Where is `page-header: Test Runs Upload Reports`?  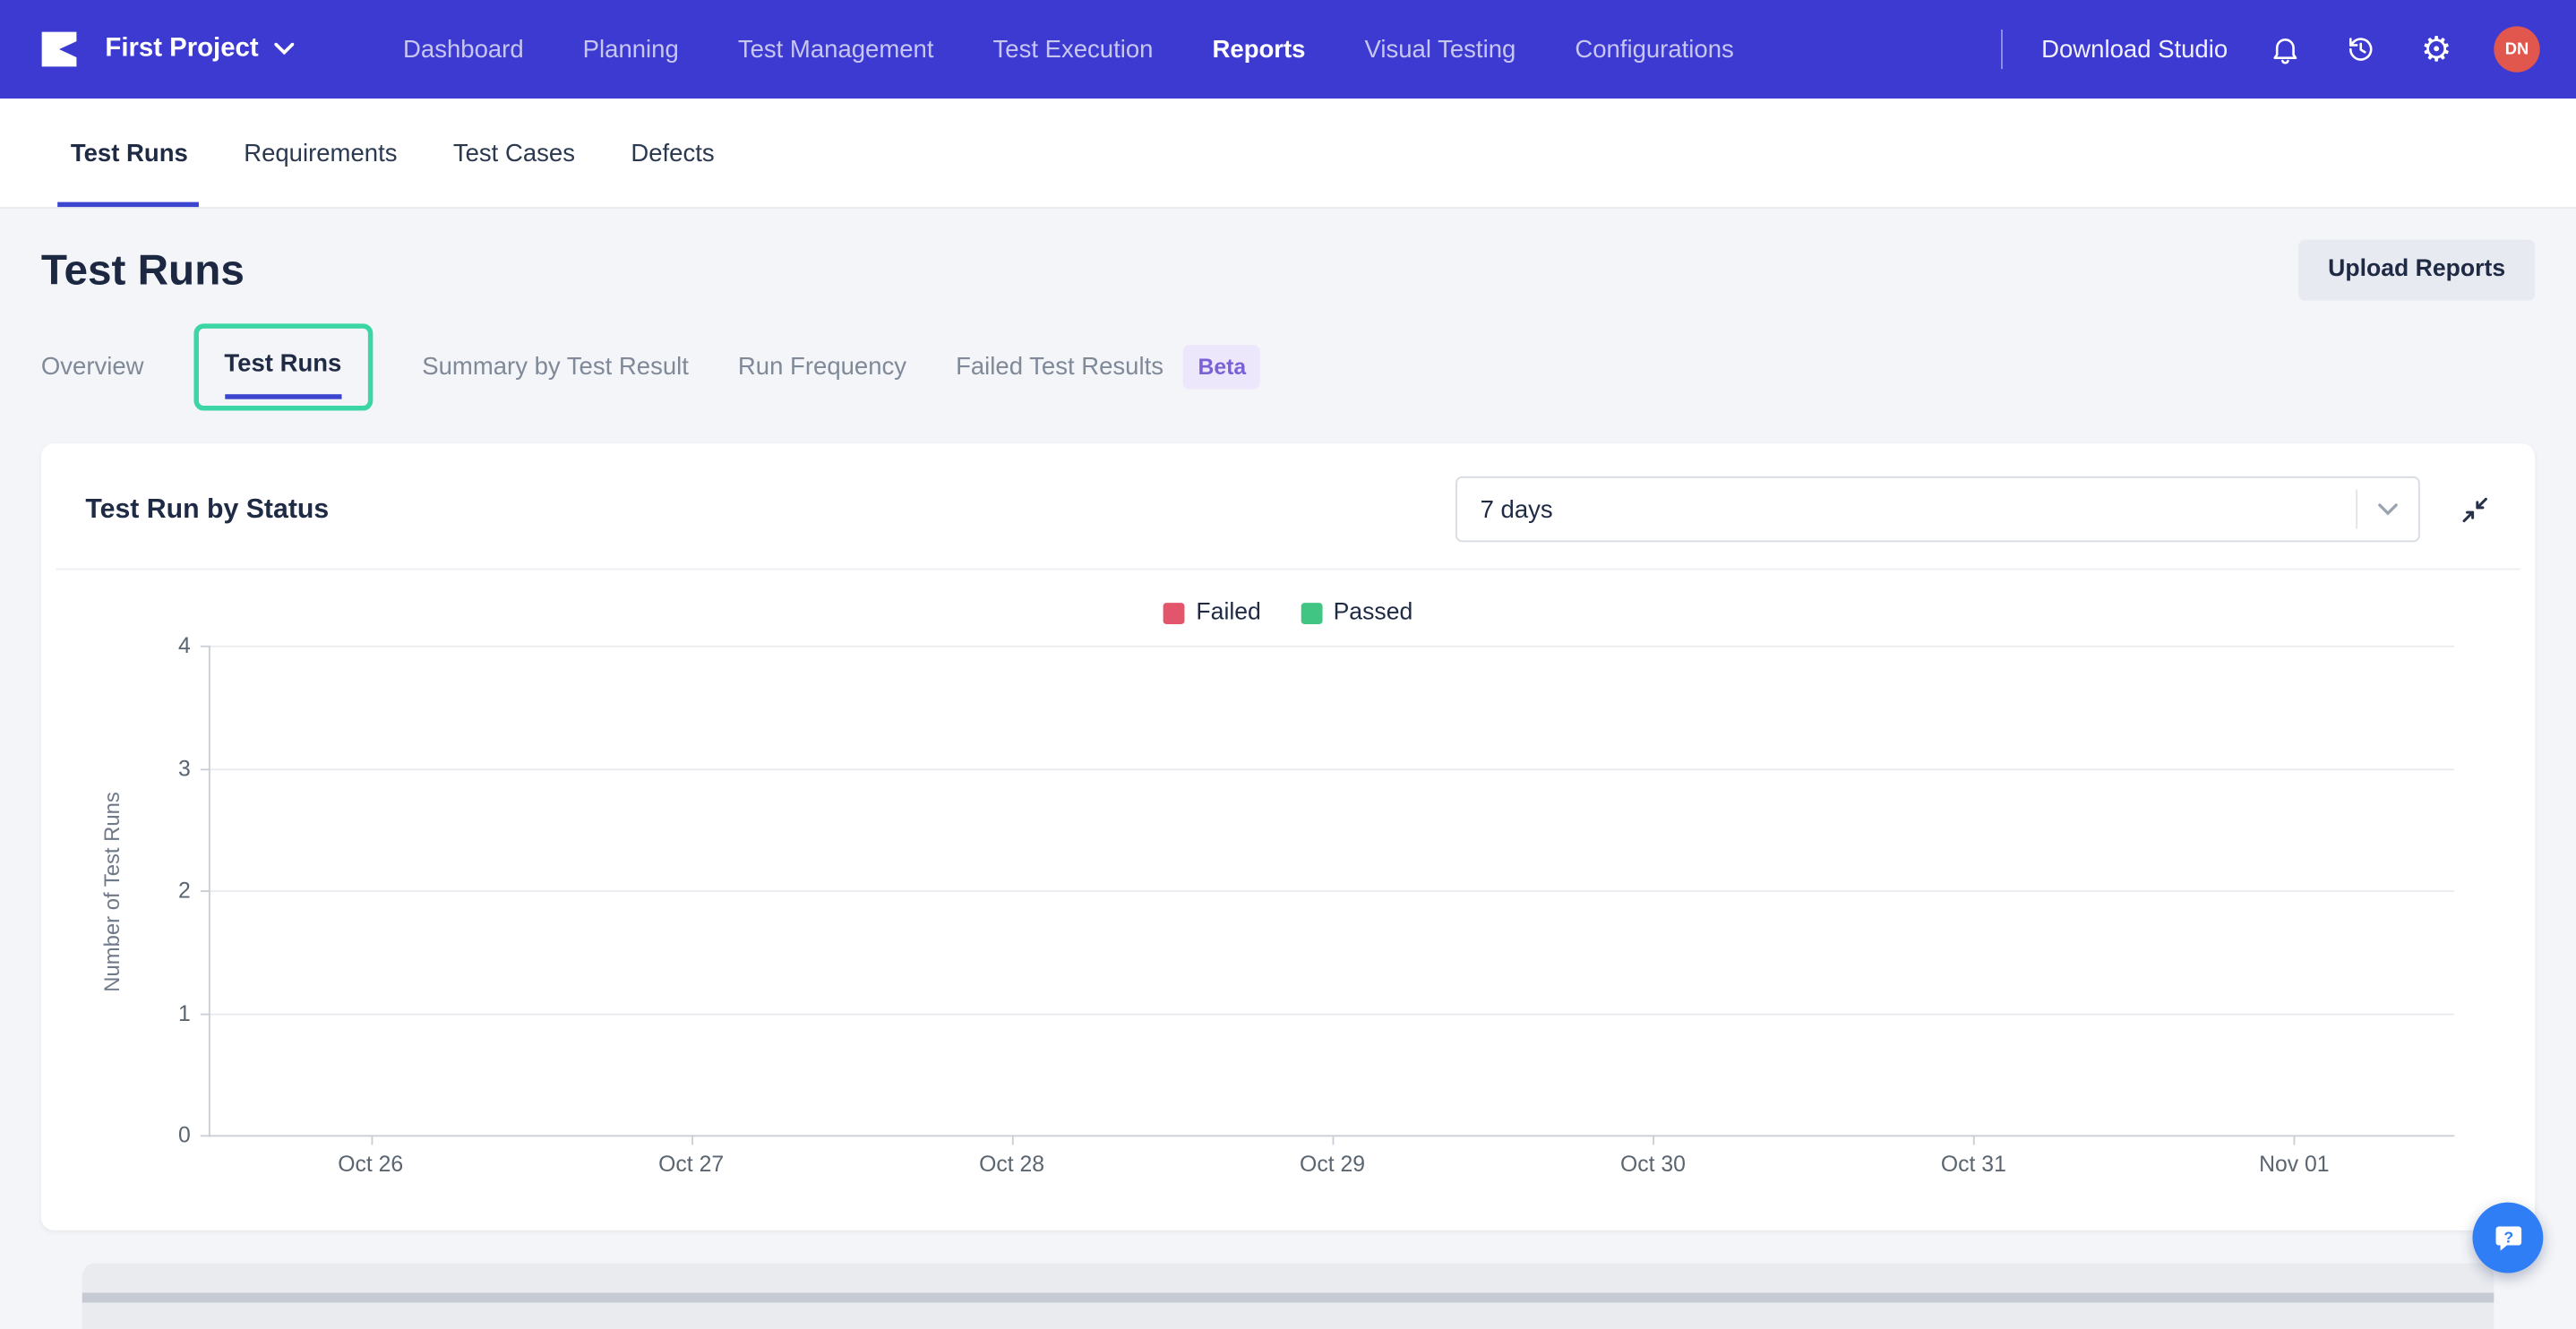 page-header: Test Runs Upload Reports is located at coordinates (1288, 269).